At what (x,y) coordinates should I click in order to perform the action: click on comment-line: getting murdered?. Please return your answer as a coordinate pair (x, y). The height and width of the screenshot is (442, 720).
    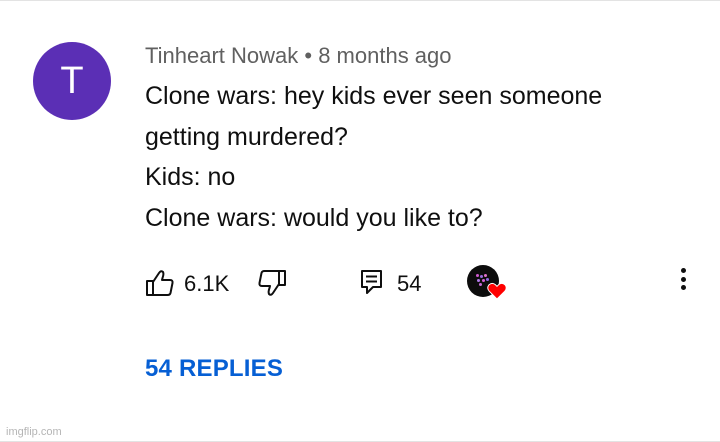
    Looking at the image, I should click on (246, 136).